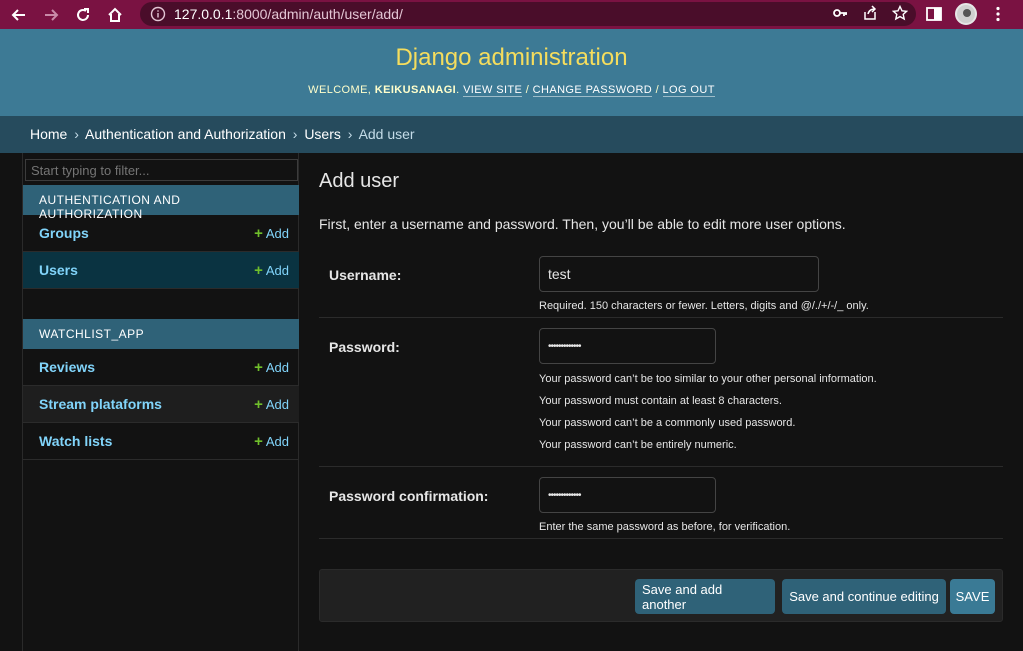  I want to click on sidebar-item-label: Watch lists, so click(146, 441).